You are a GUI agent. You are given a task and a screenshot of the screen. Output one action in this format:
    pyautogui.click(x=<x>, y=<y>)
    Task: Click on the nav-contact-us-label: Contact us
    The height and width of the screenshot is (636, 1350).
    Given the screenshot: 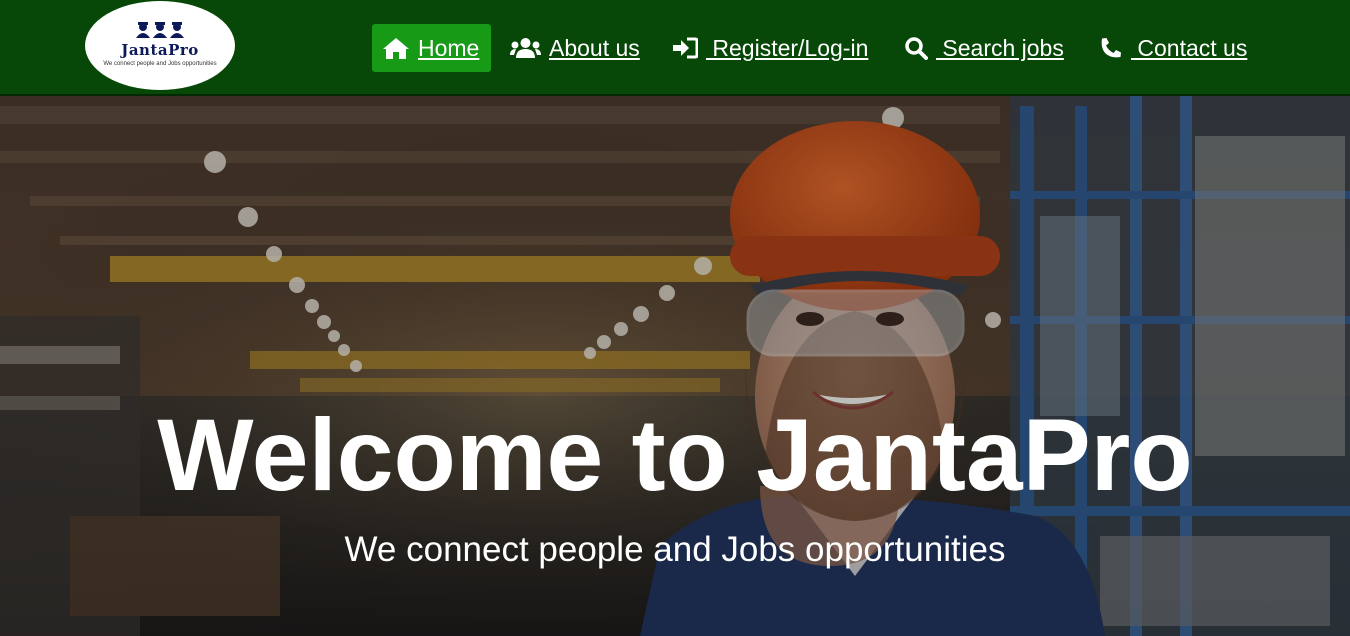 What is the action you would take?
    pyautogui.click(x=1189, y=47)
    